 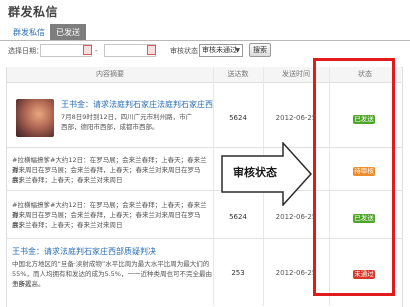 I want to click on date-filter-label: 选择日期：, so click(x=25, y=51).